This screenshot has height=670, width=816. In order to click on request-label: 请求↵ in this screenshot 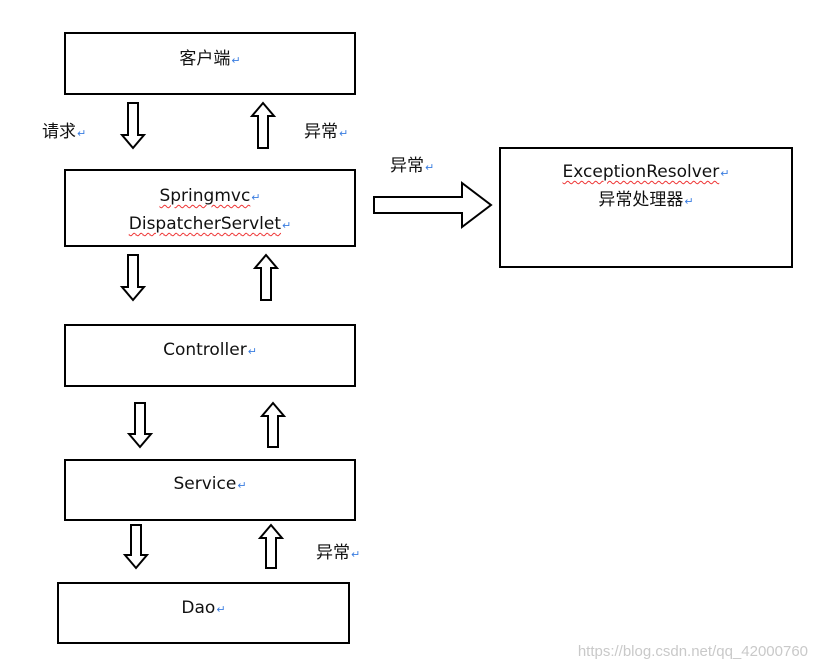, I will do `click(64, 129)`.